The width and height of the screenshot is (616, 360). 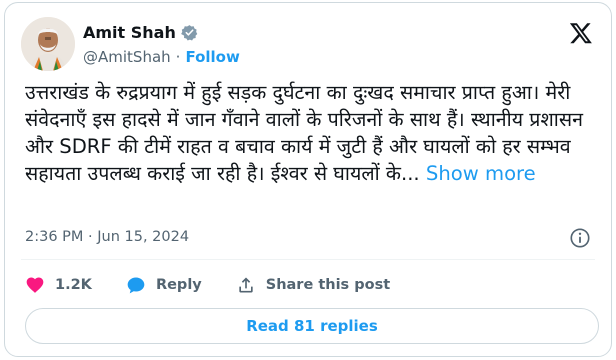 I want to click on share-label: Share this post, so click(x=328, y=285).